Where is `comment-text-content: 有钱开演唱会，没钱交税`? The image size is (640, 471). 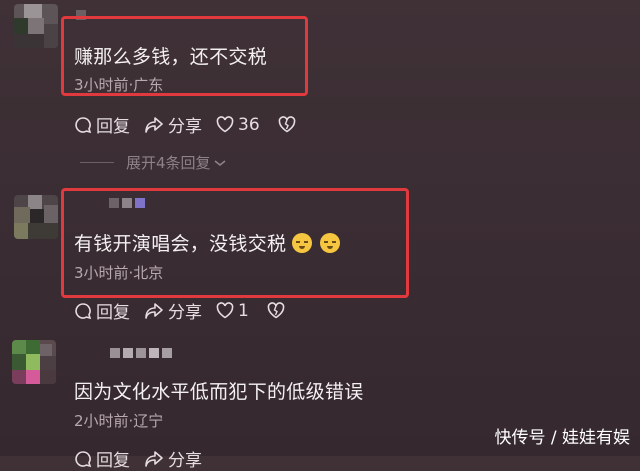
comment-text-content: 有钱开演唱会，没钱交税 is located at coordinates (180, 244).